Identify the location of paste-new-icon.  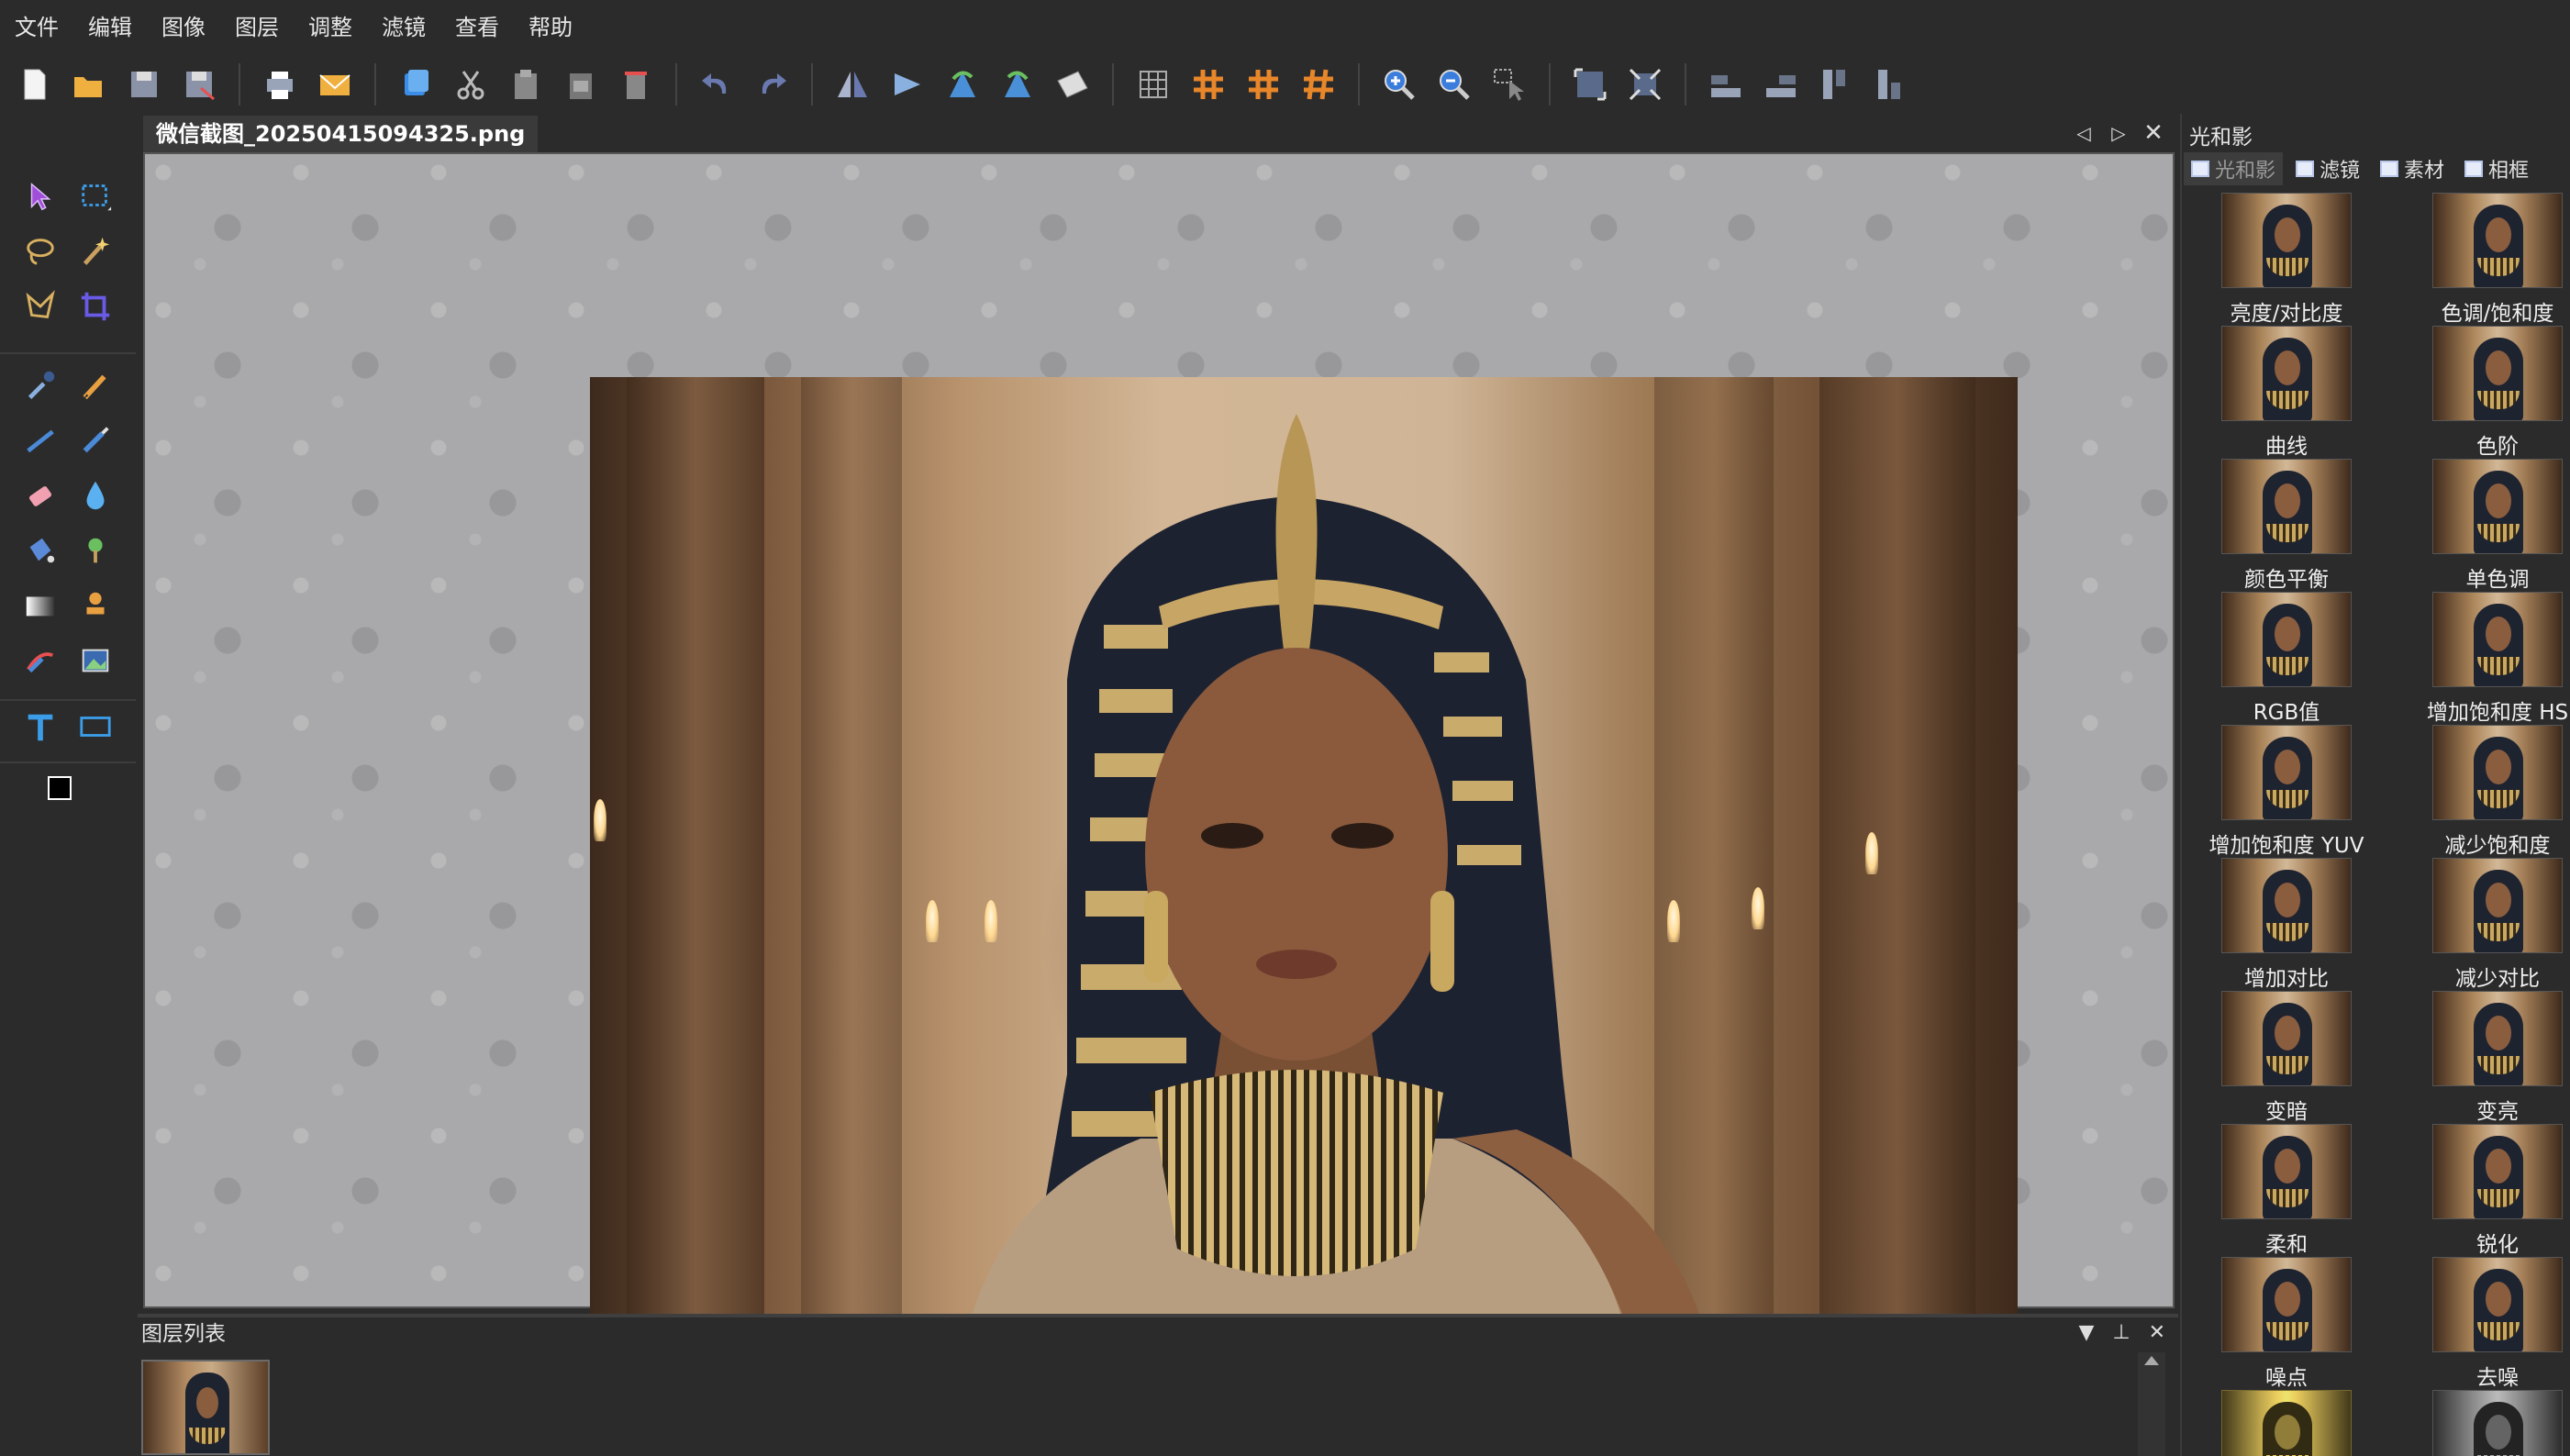
(581, 84).